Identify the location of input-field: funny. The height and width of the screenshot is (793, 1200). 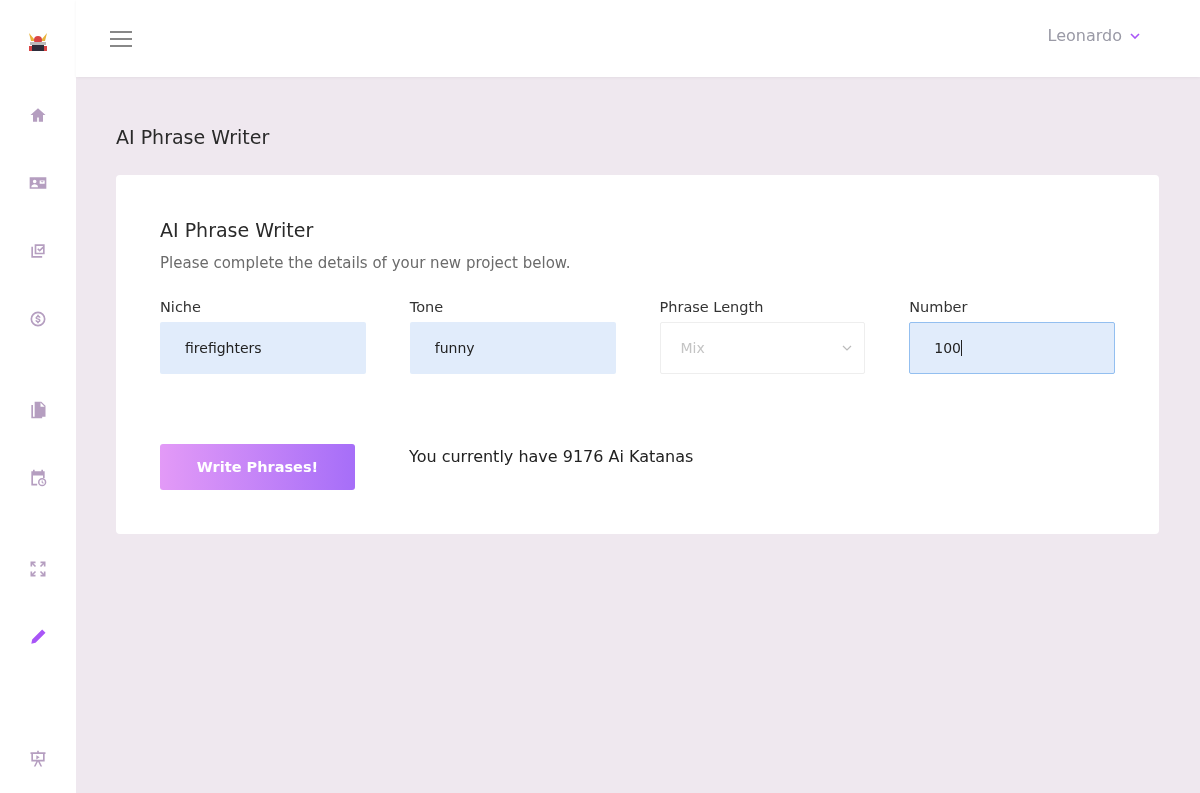
(512, 348).